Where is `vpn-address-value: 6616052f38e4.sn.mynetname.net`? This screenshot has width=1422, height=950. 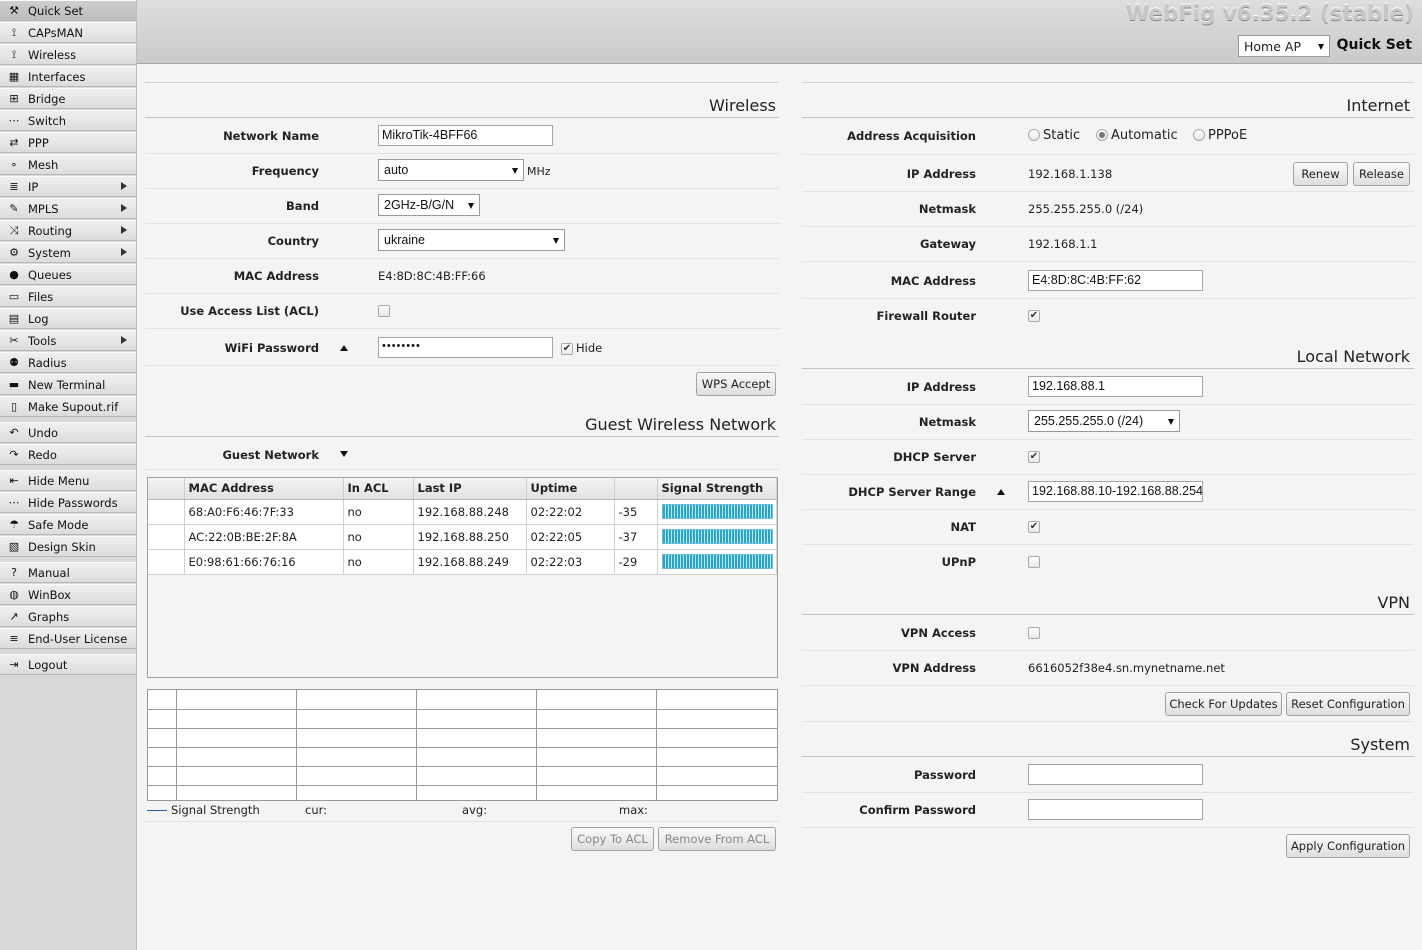 vpn-address-value: 6616052f38e4.sn.mynetname.net is located at coordinates (1126, 668).